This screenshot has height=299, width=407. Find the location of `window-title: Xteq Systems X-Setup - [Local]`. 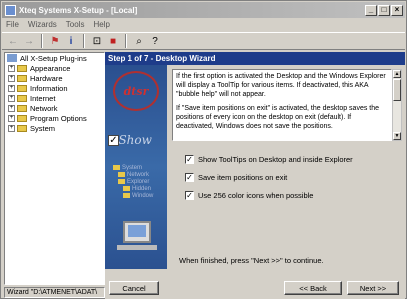

window-title: Xteq Systems X-Setup - [Local] is located at coordinates (78, 10).